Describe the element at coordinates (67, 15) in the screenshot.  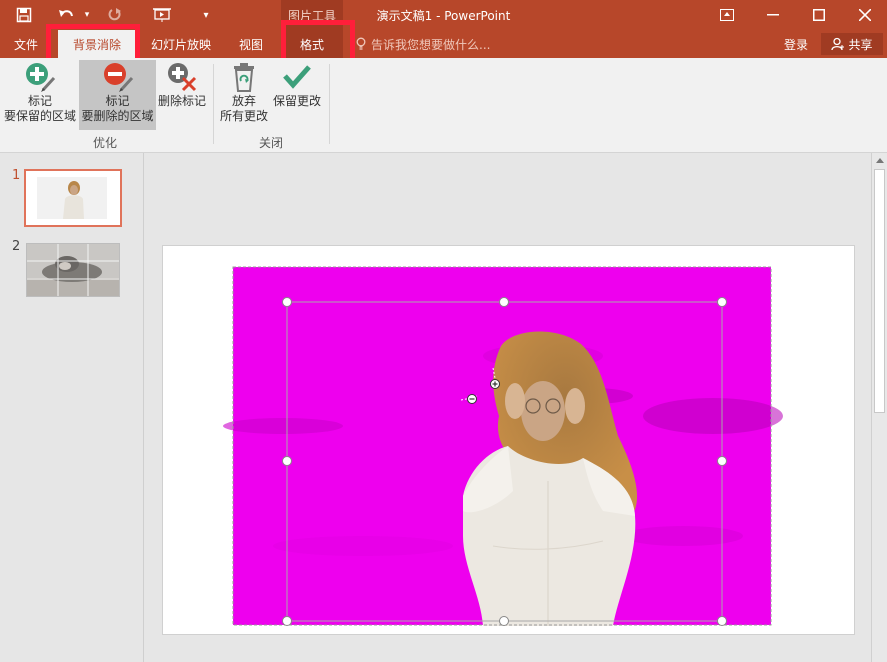
I see `undo-icon` at that location.